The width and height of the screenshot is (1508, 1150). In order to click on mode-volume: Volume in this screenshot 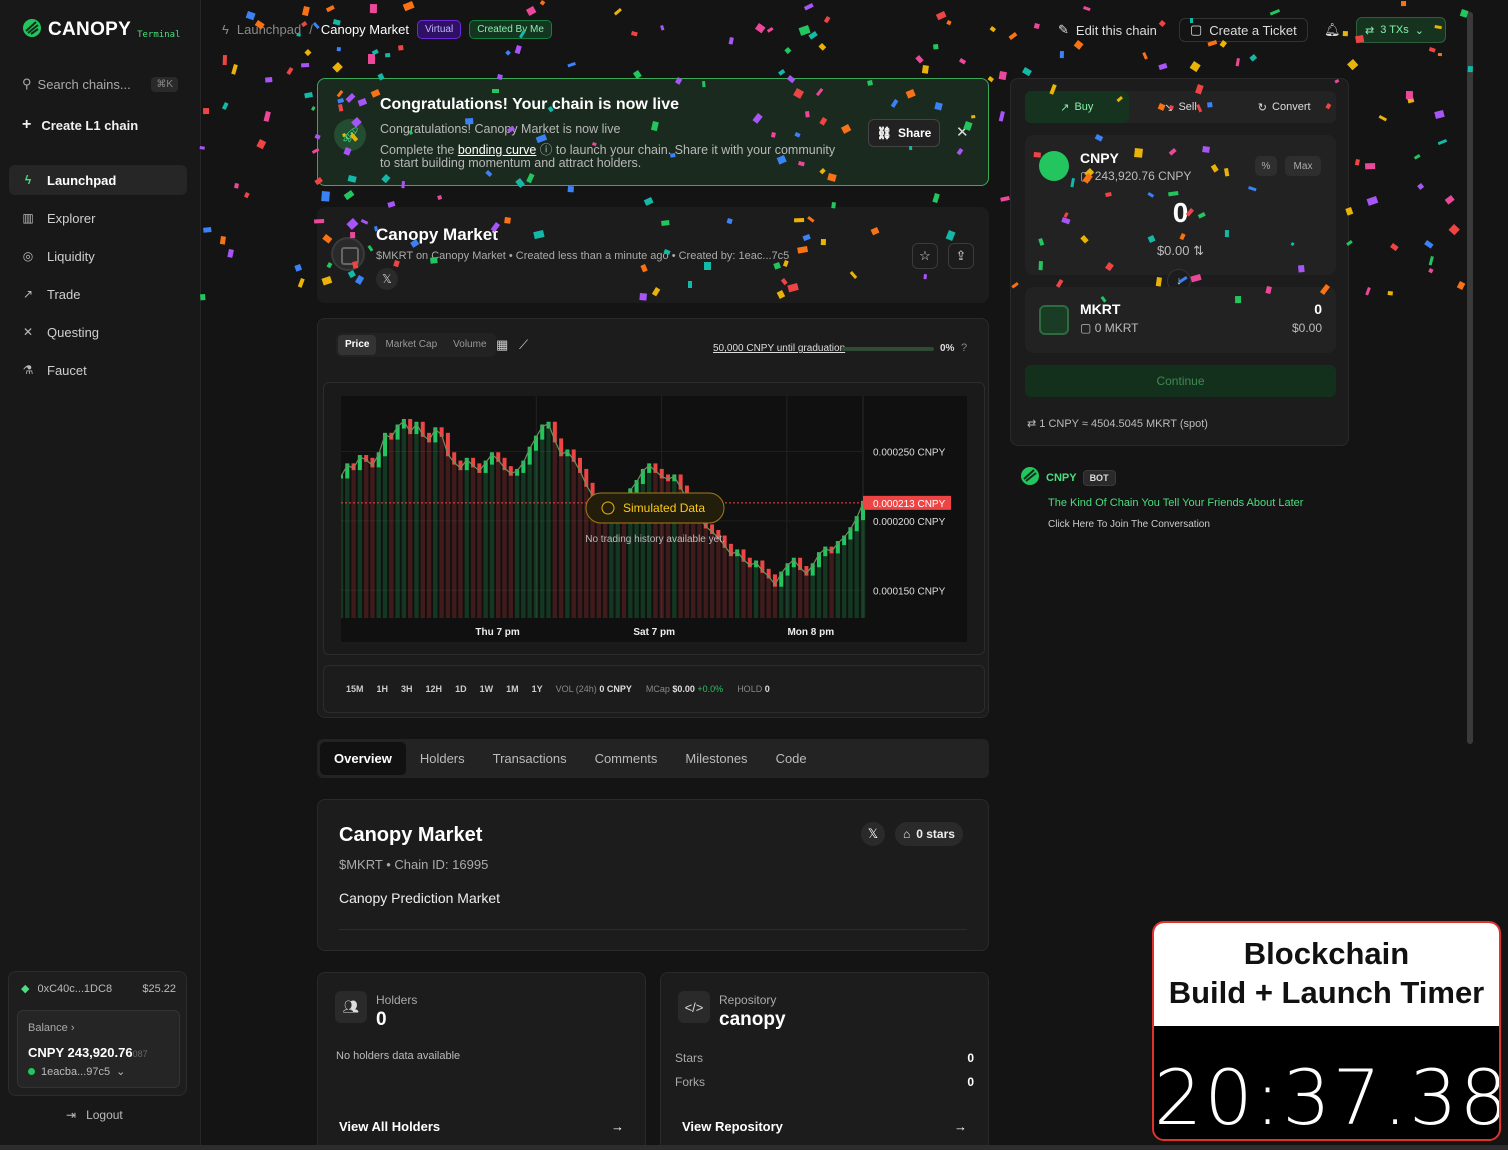, I will do `click(469, 345)`.